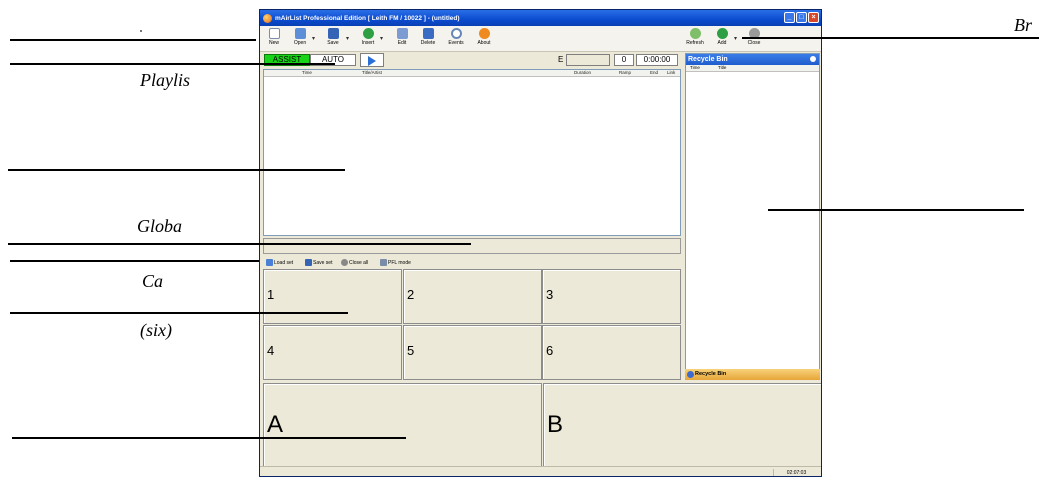 The height and width of the screenshot is (477, 1045). I want to click on add-plus-icon, so click(722, 33).